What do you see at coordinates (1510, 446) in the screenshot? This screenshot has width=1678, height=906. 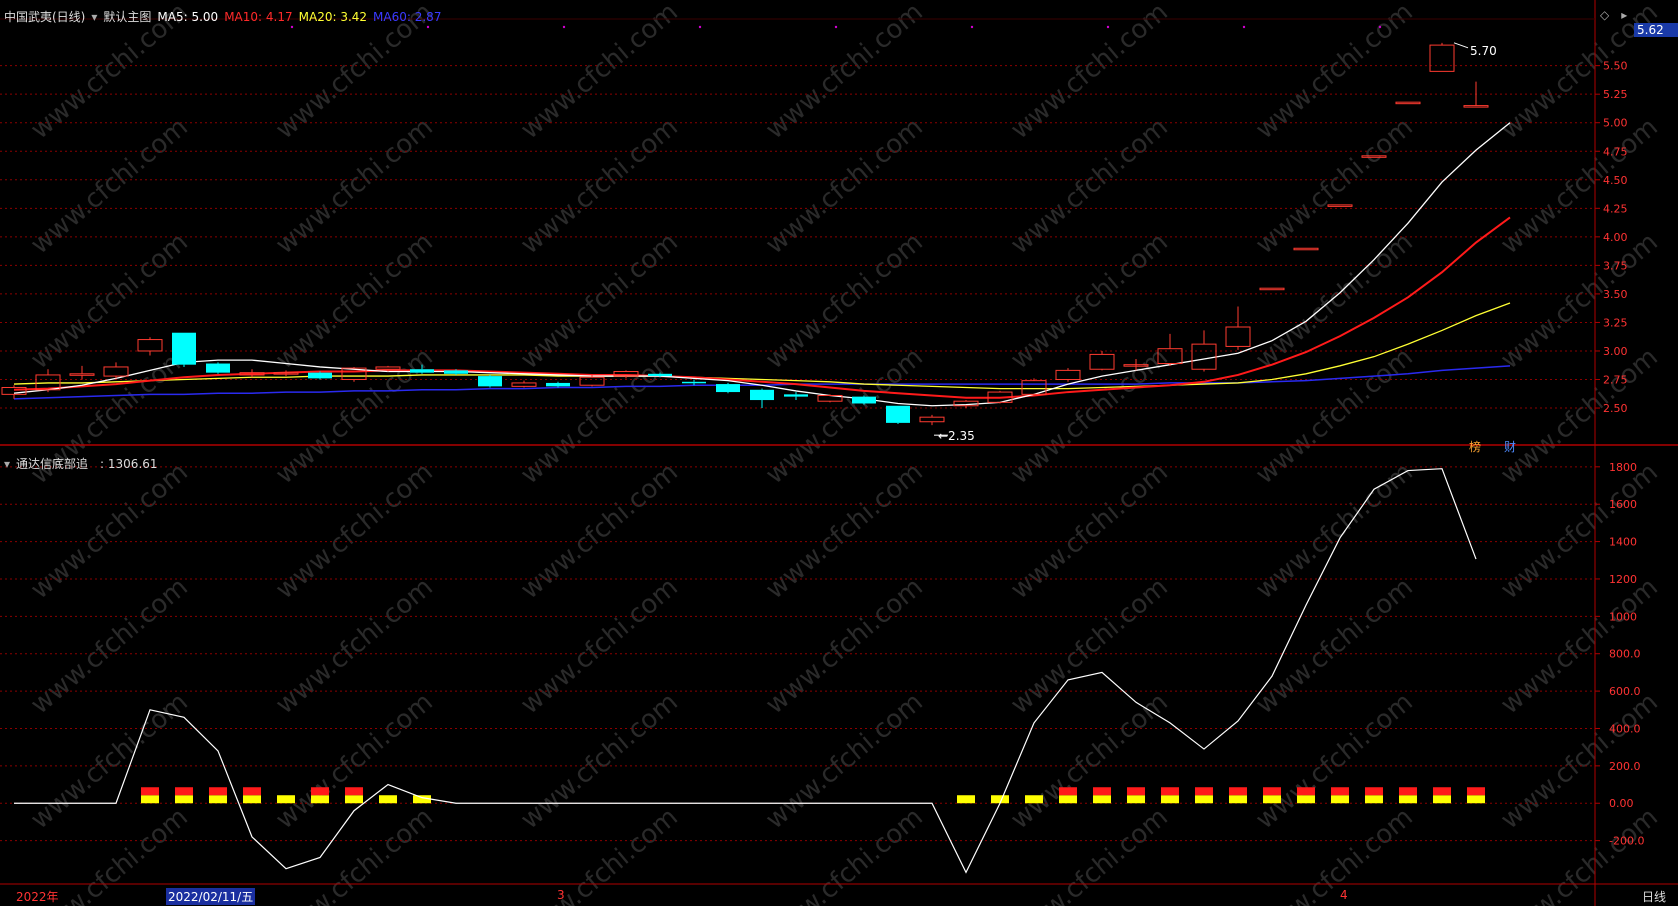 I see `finance-badge: 财` at bounding box center [1510, 446].